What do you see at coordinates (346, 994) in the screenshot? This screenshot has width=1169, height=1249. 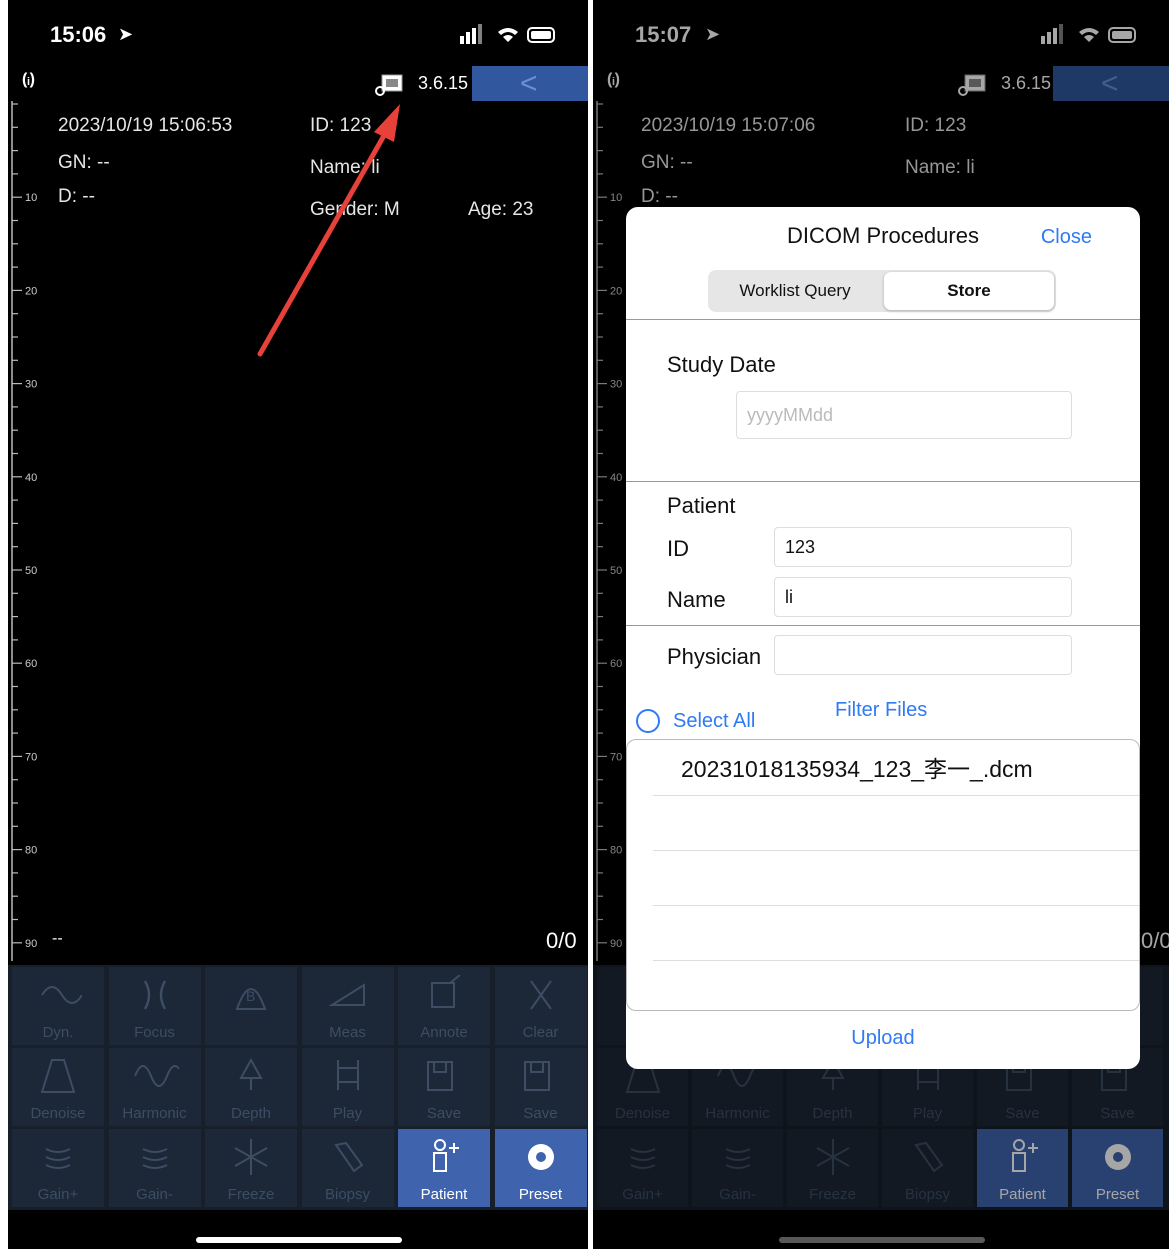 I see `measure-icon` at bounding box center [346, 994].